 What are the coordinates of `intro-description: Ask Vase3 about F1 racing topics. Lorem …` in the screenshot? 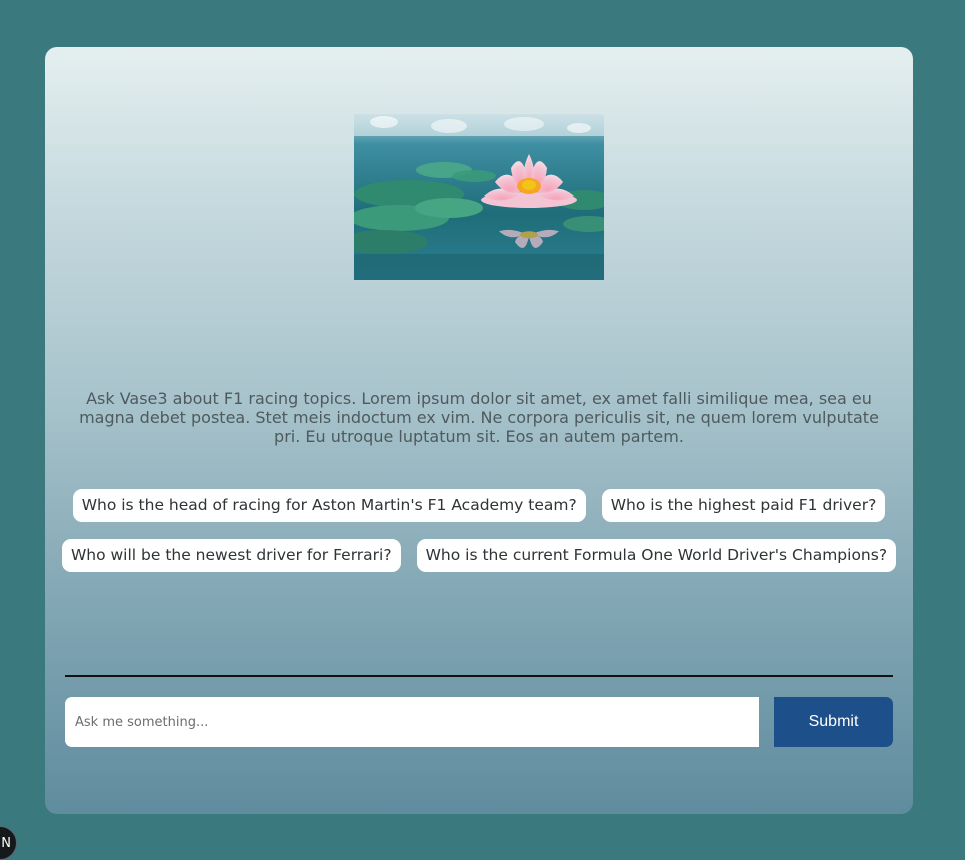 It's located at (479, 417).